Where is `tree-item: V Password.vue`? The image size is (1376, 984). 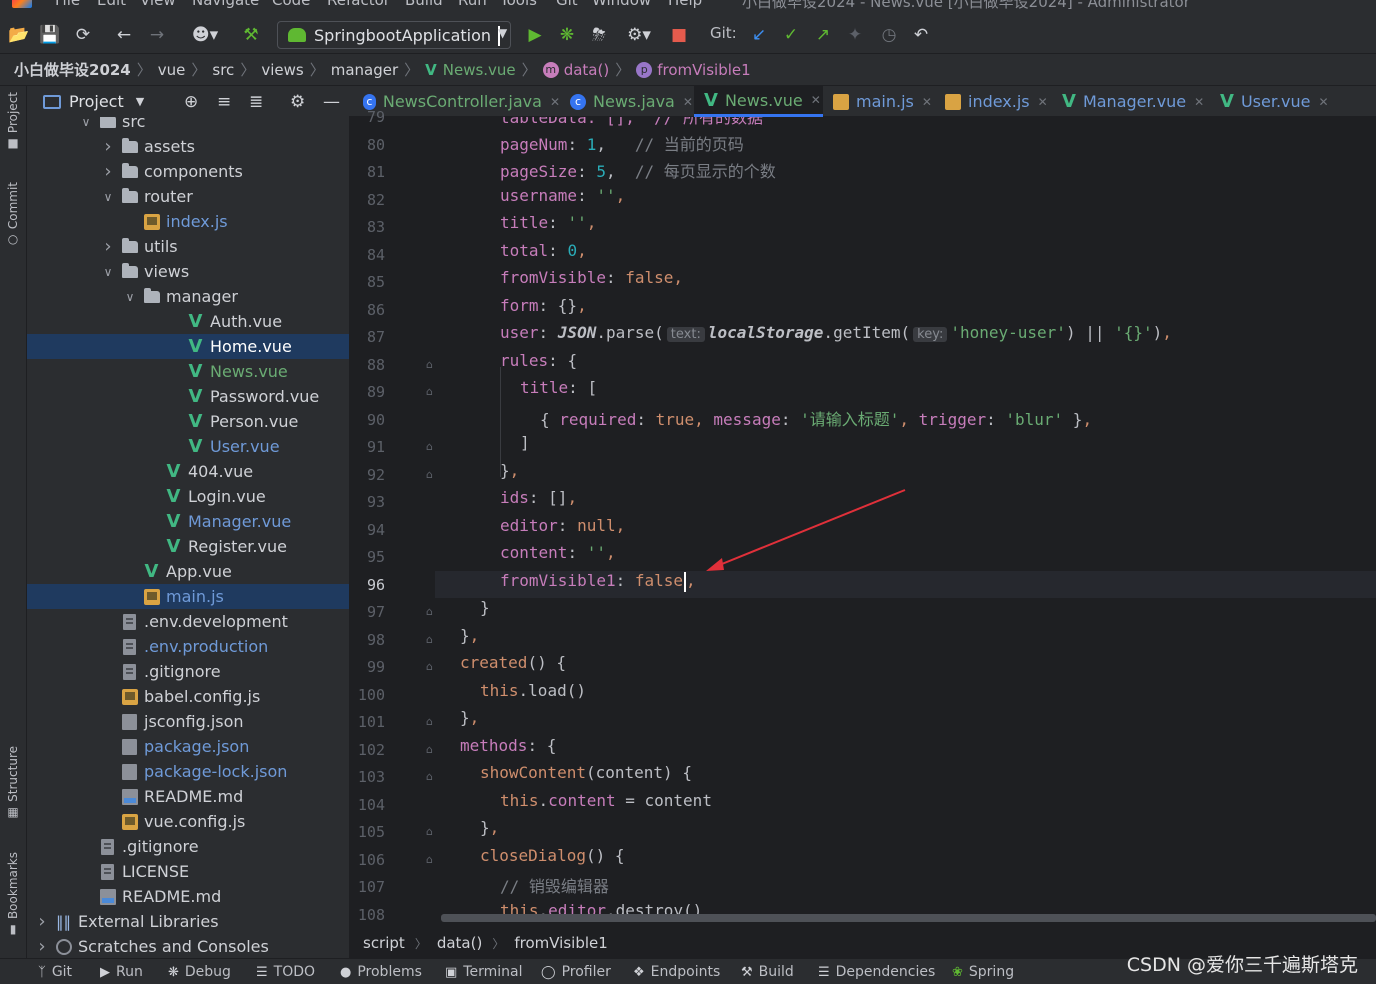
tree-item: V Password.vue is located at coordinates (188, 396).